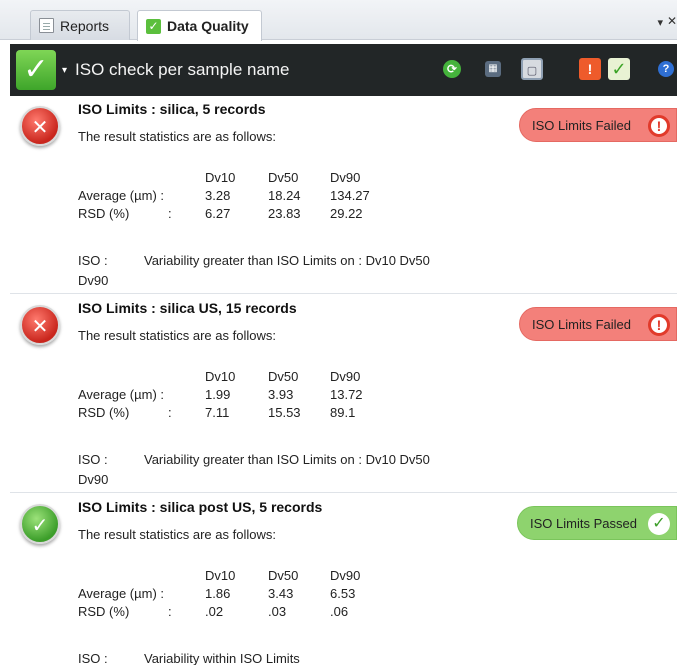 This screenshot has width=677, height=665. Describe the element at coordinates (172, 109) in the screenshot. I see `record-title: ISO Limits : silica, 5 records` at that location.